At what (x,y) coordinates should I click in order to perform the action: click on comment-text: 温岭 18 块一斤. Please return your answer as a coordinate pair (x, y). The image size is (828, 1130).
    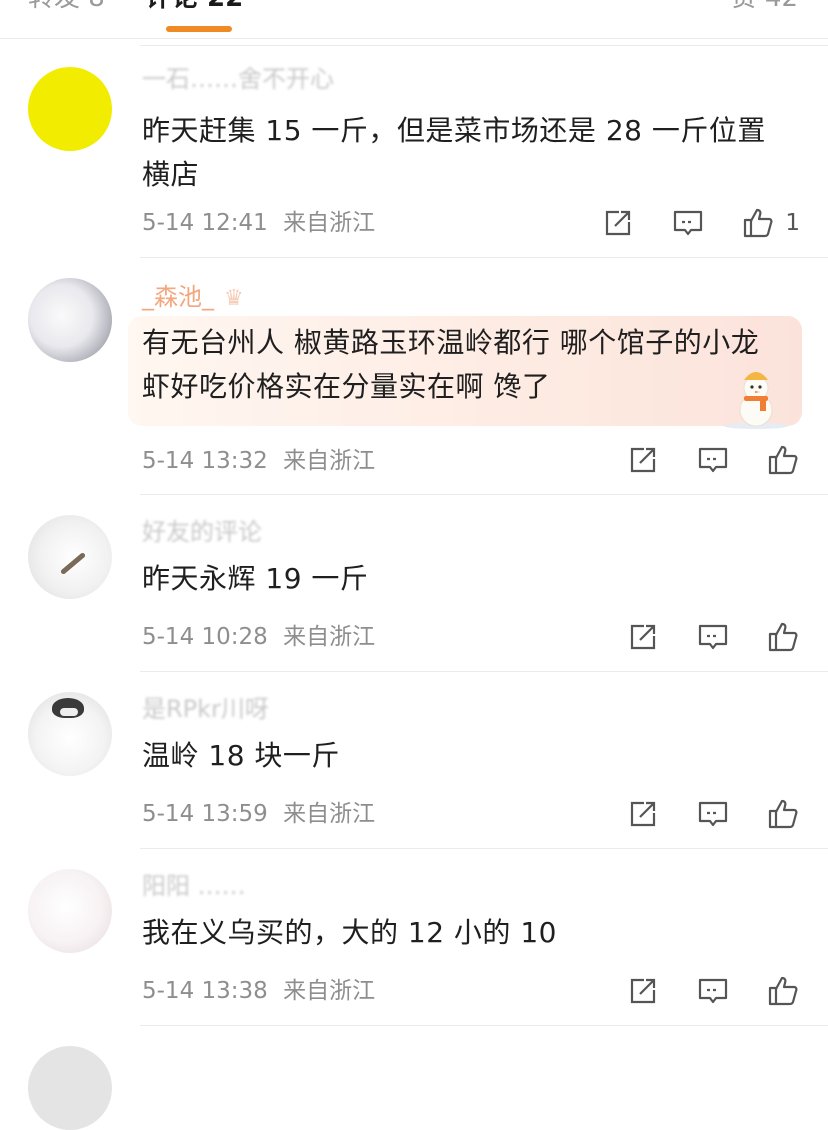
    Looking at the image, I should click on (241, 755).